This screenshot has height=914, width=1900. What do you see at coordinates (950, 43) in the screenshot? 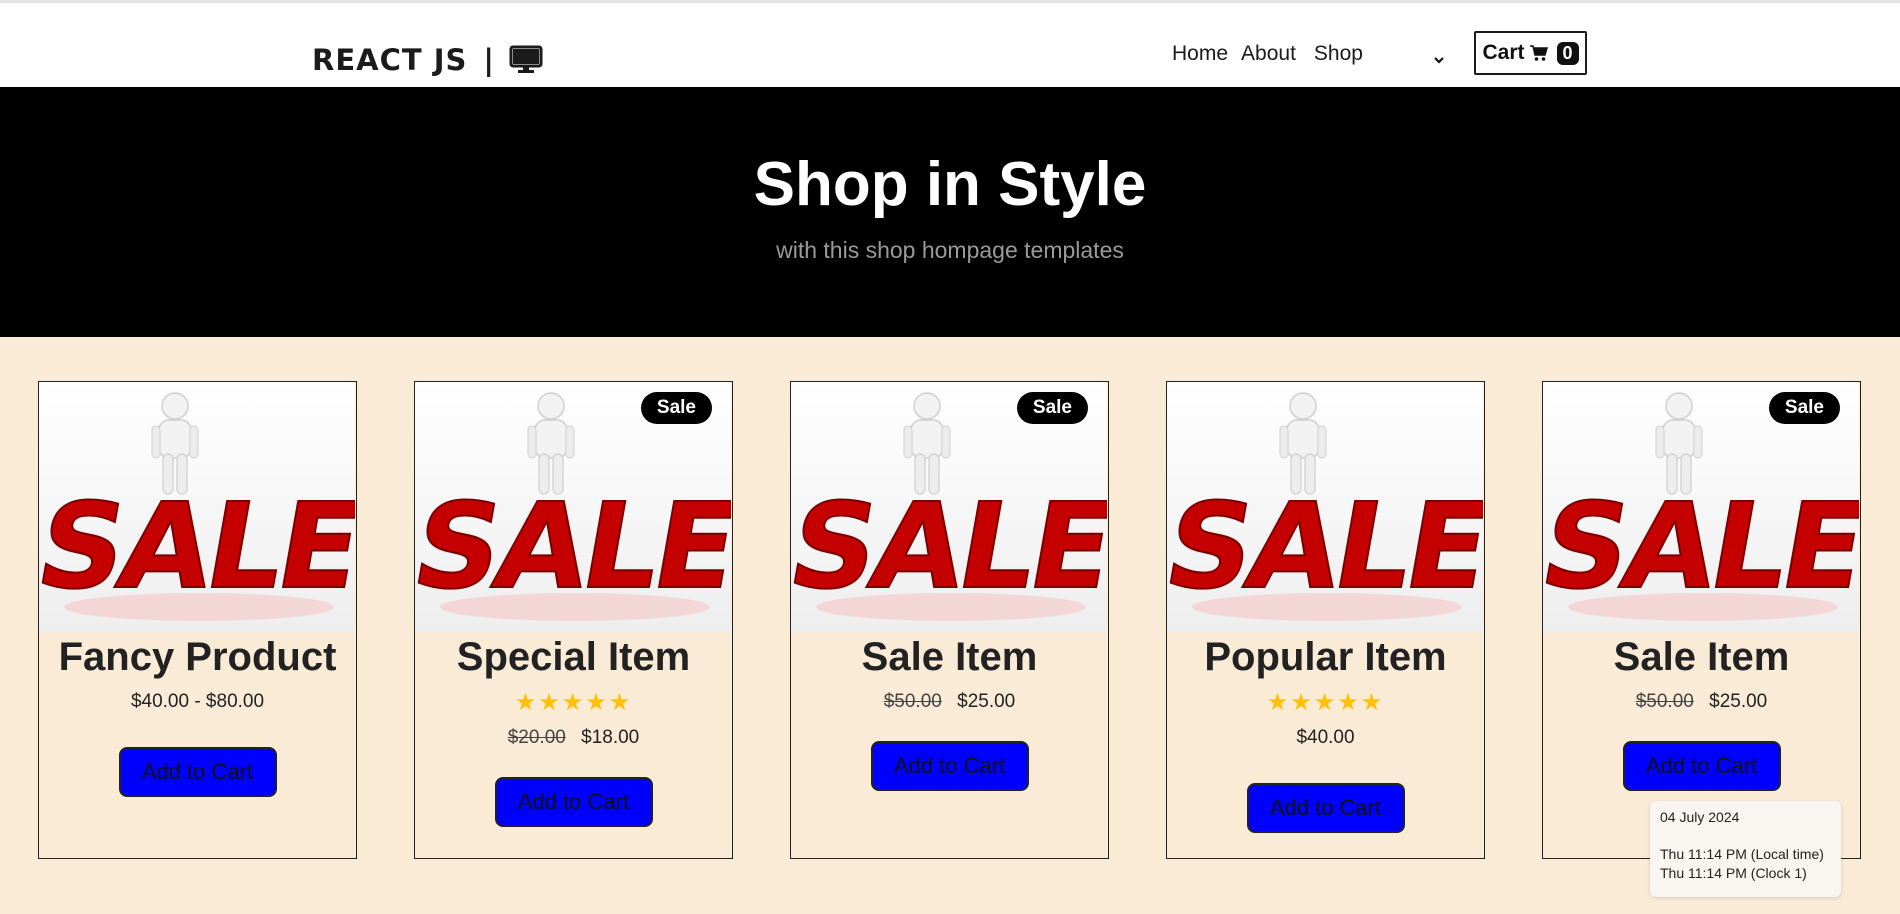
I see `navbar: REACT JS | Home About Shop Cart 0` at bounding box center [950, 43].